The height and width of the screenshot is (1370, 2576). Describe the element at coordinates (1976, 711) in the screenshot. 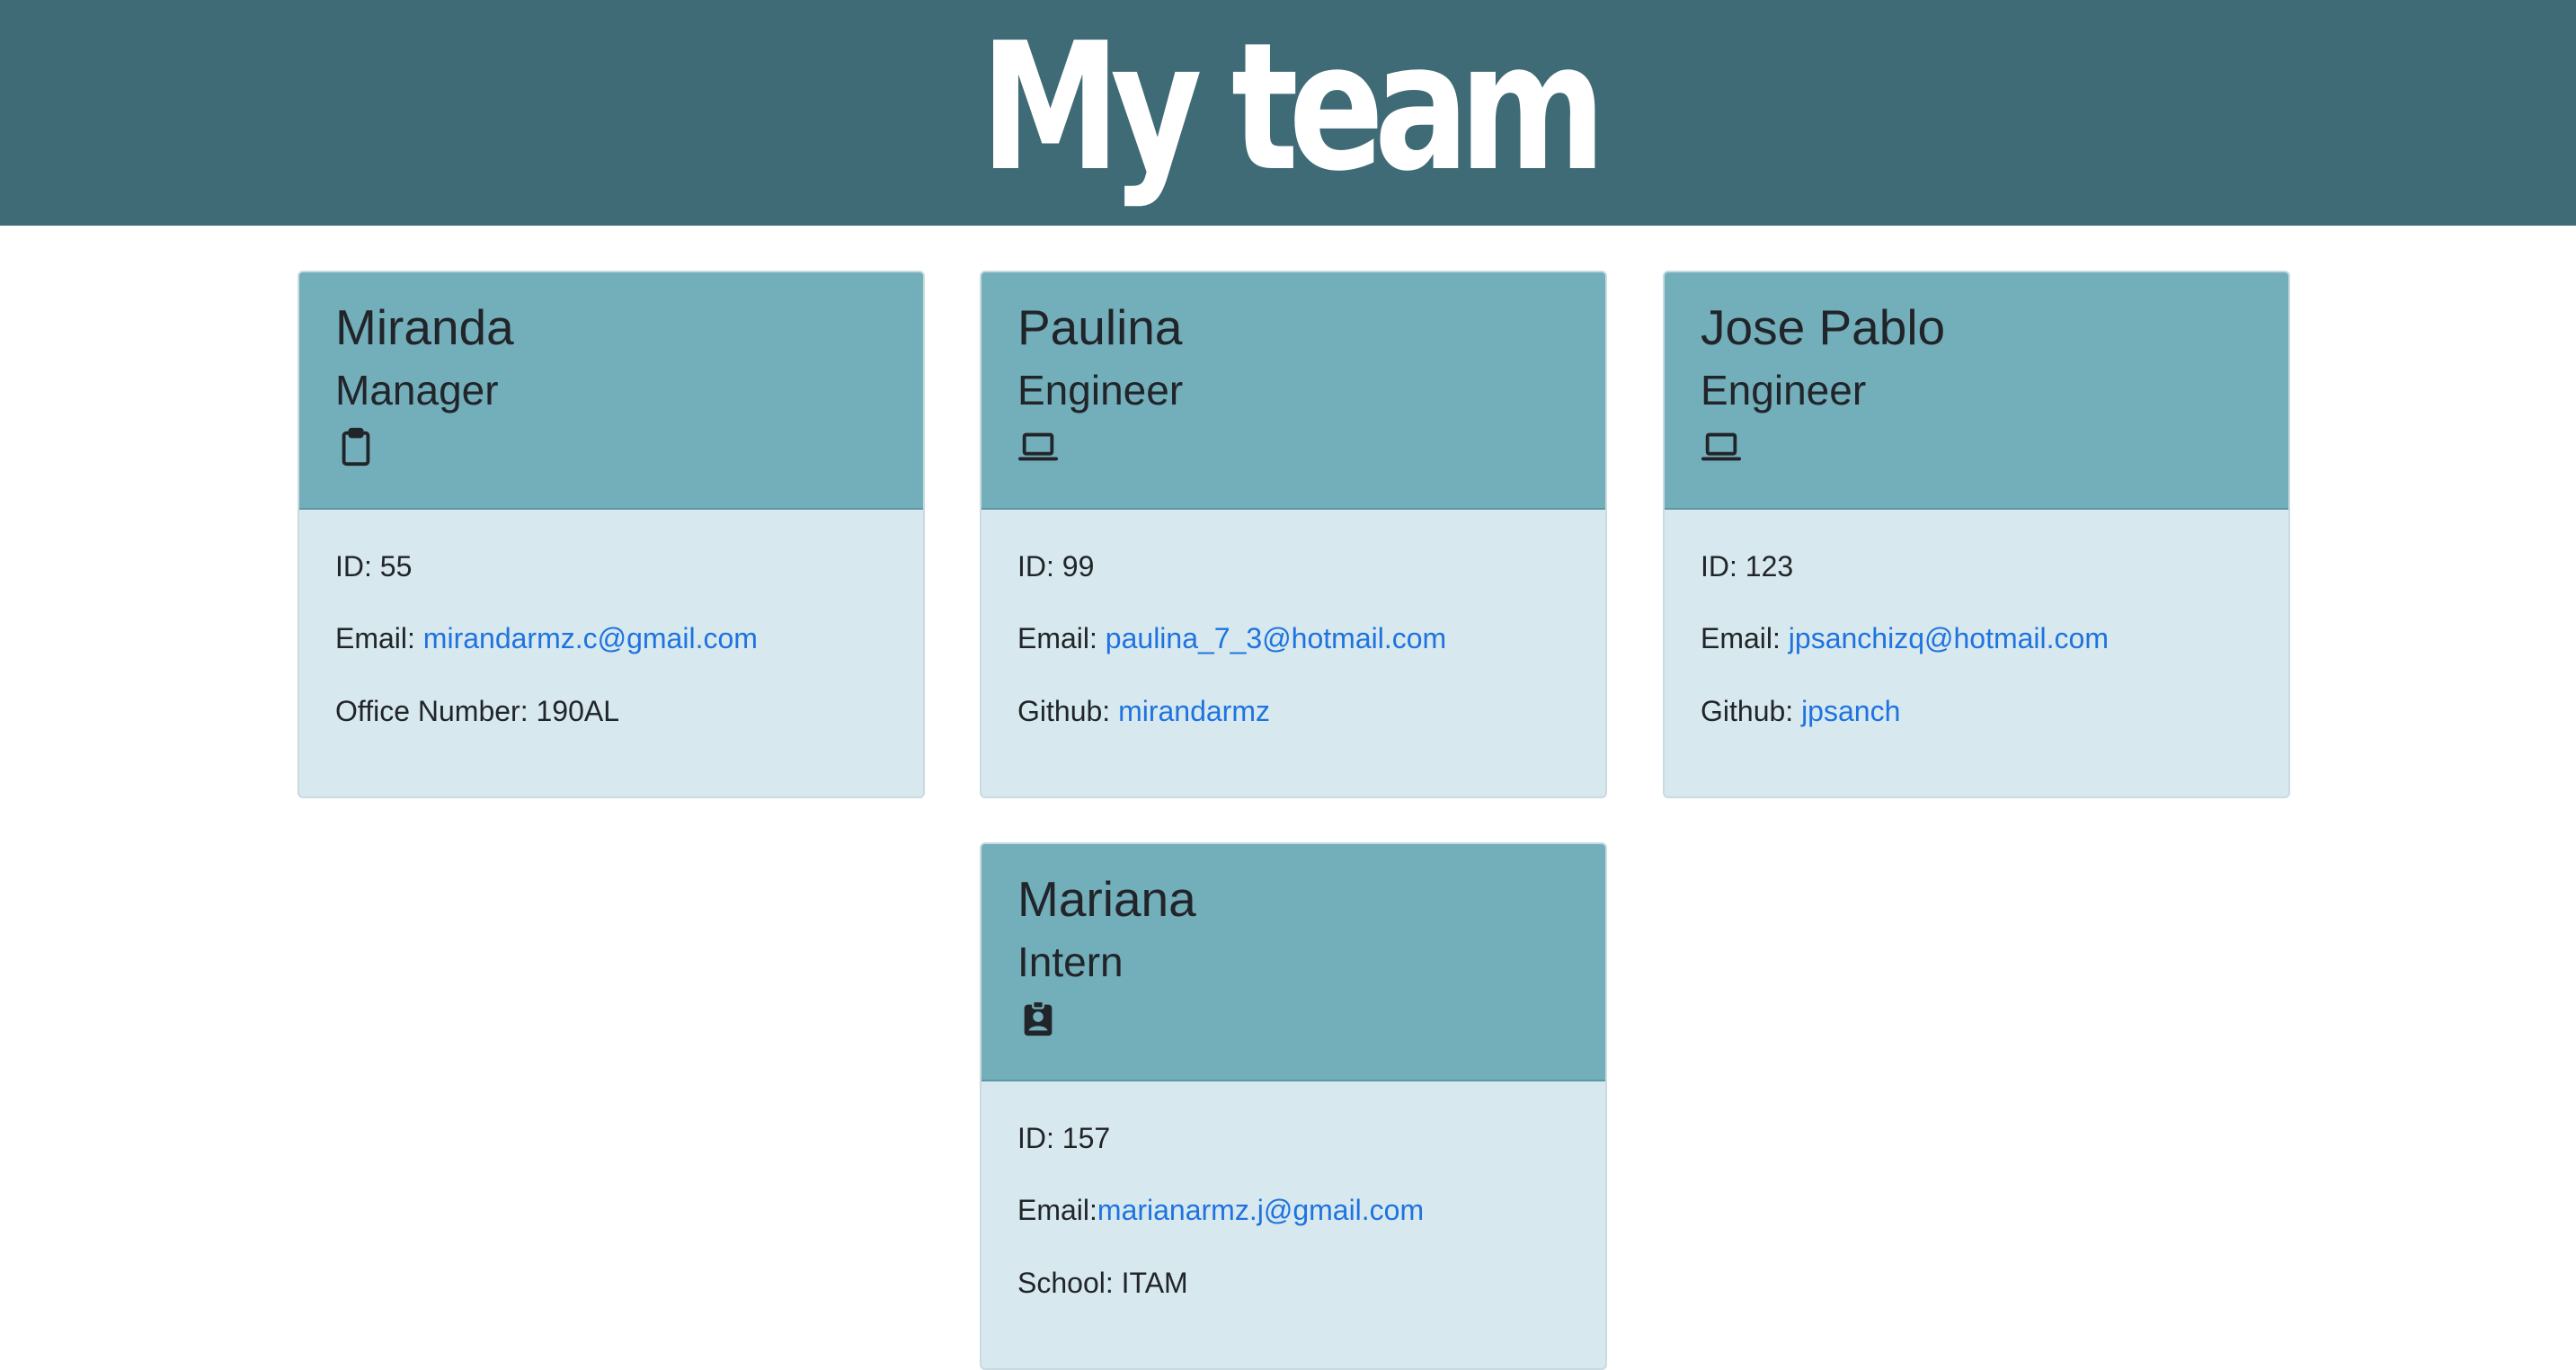

I see `github-row: Github: jpsanch` at that location.